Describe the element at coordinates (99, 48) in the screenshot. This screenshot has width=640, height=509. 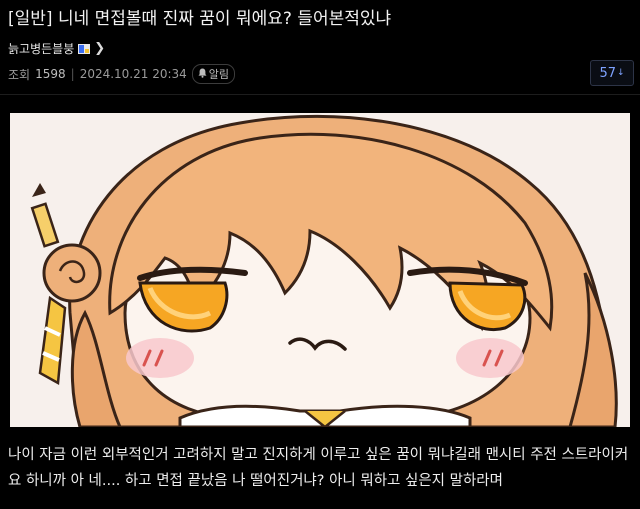
I see `chevron-right-icon: ❯` at that location.